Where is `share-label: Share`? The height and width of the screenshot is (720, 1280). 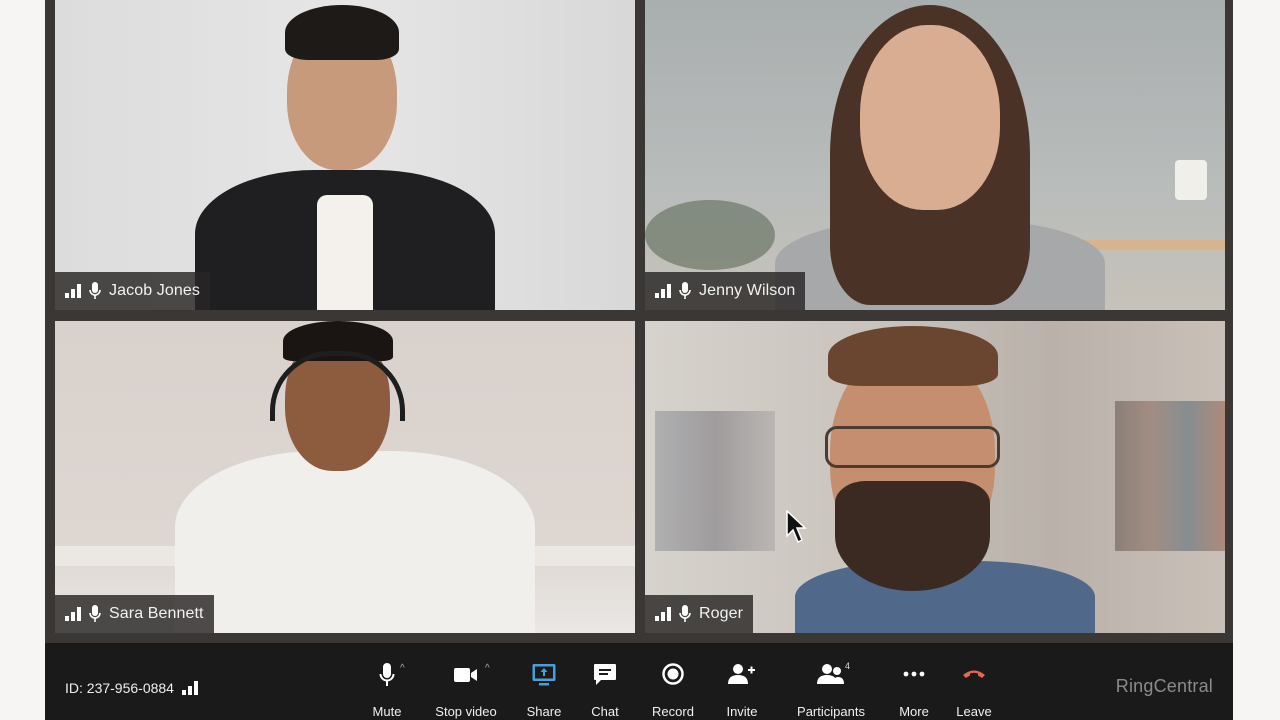 share-label: Share is located at coordinates (544, 711).